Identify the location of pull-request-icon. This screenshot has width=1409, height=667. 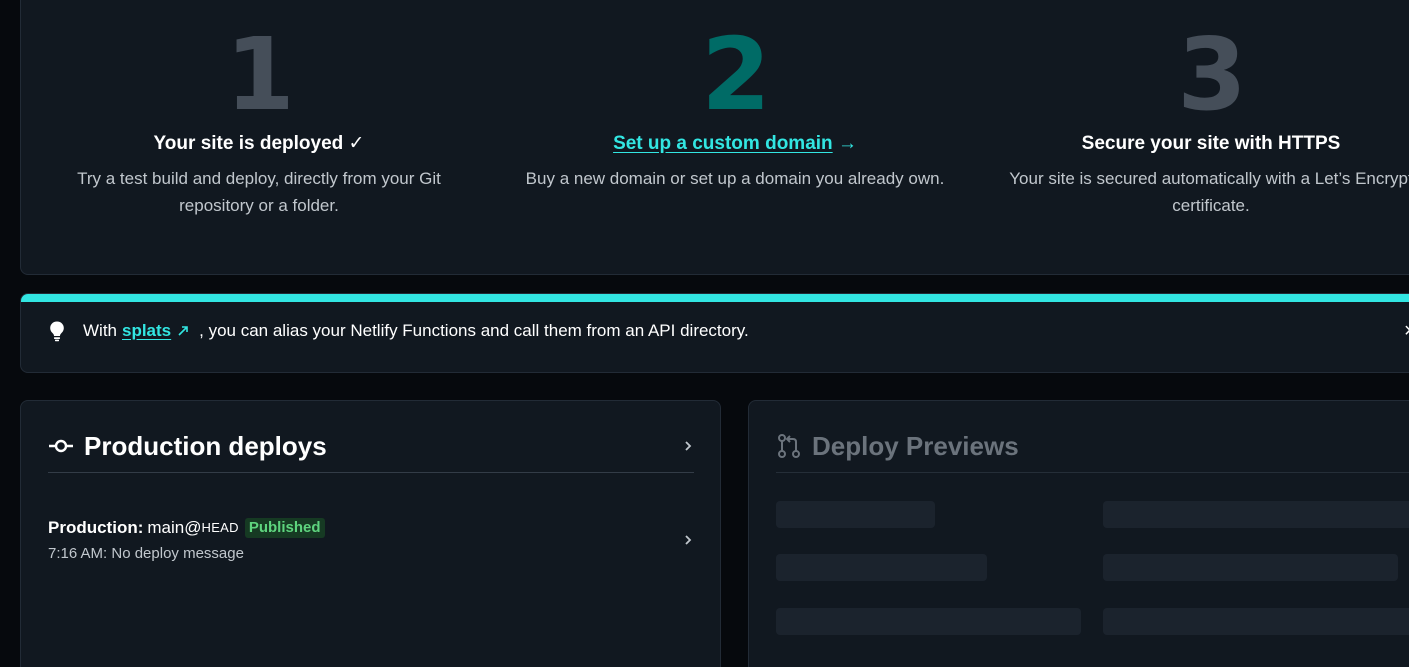
(789, 446).